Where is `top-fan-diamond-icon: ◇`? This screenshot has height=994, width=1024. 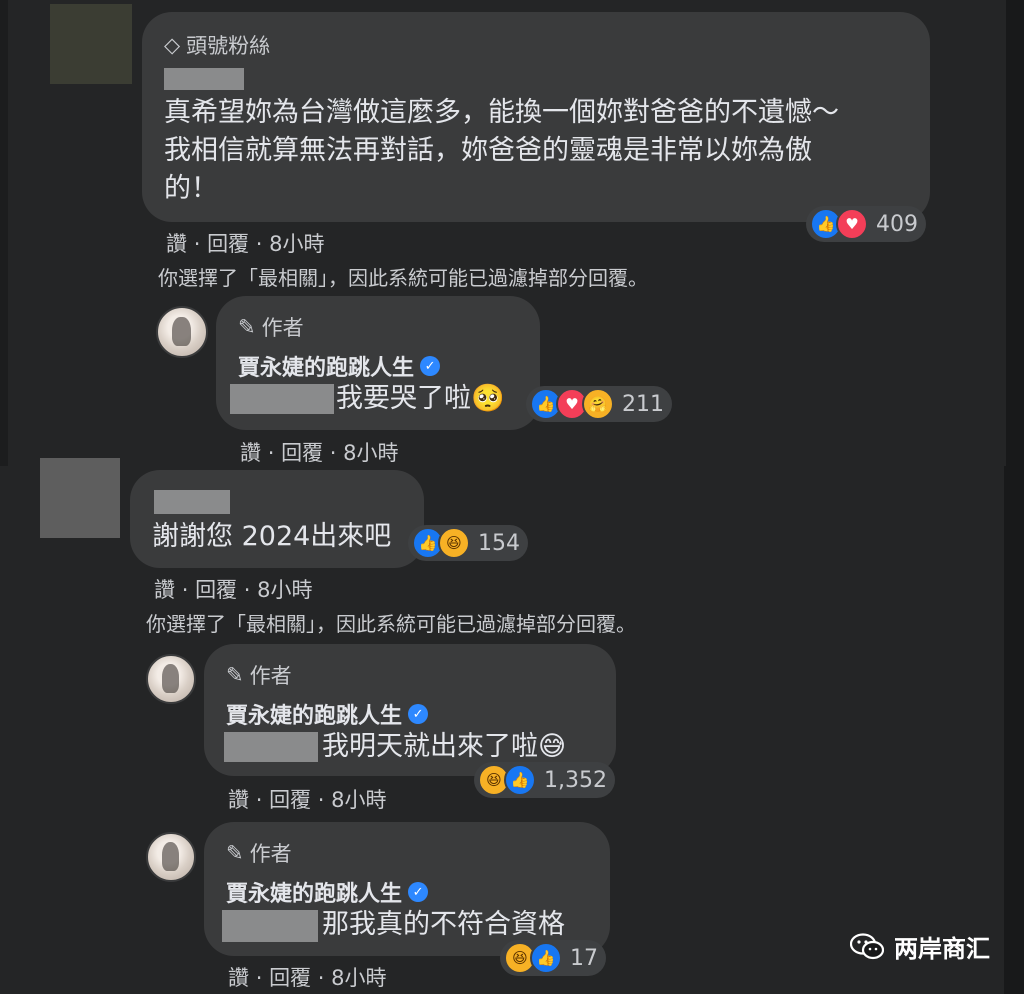
top-fan-diamond-icon: ◇ is located at coordinates (172, 45).